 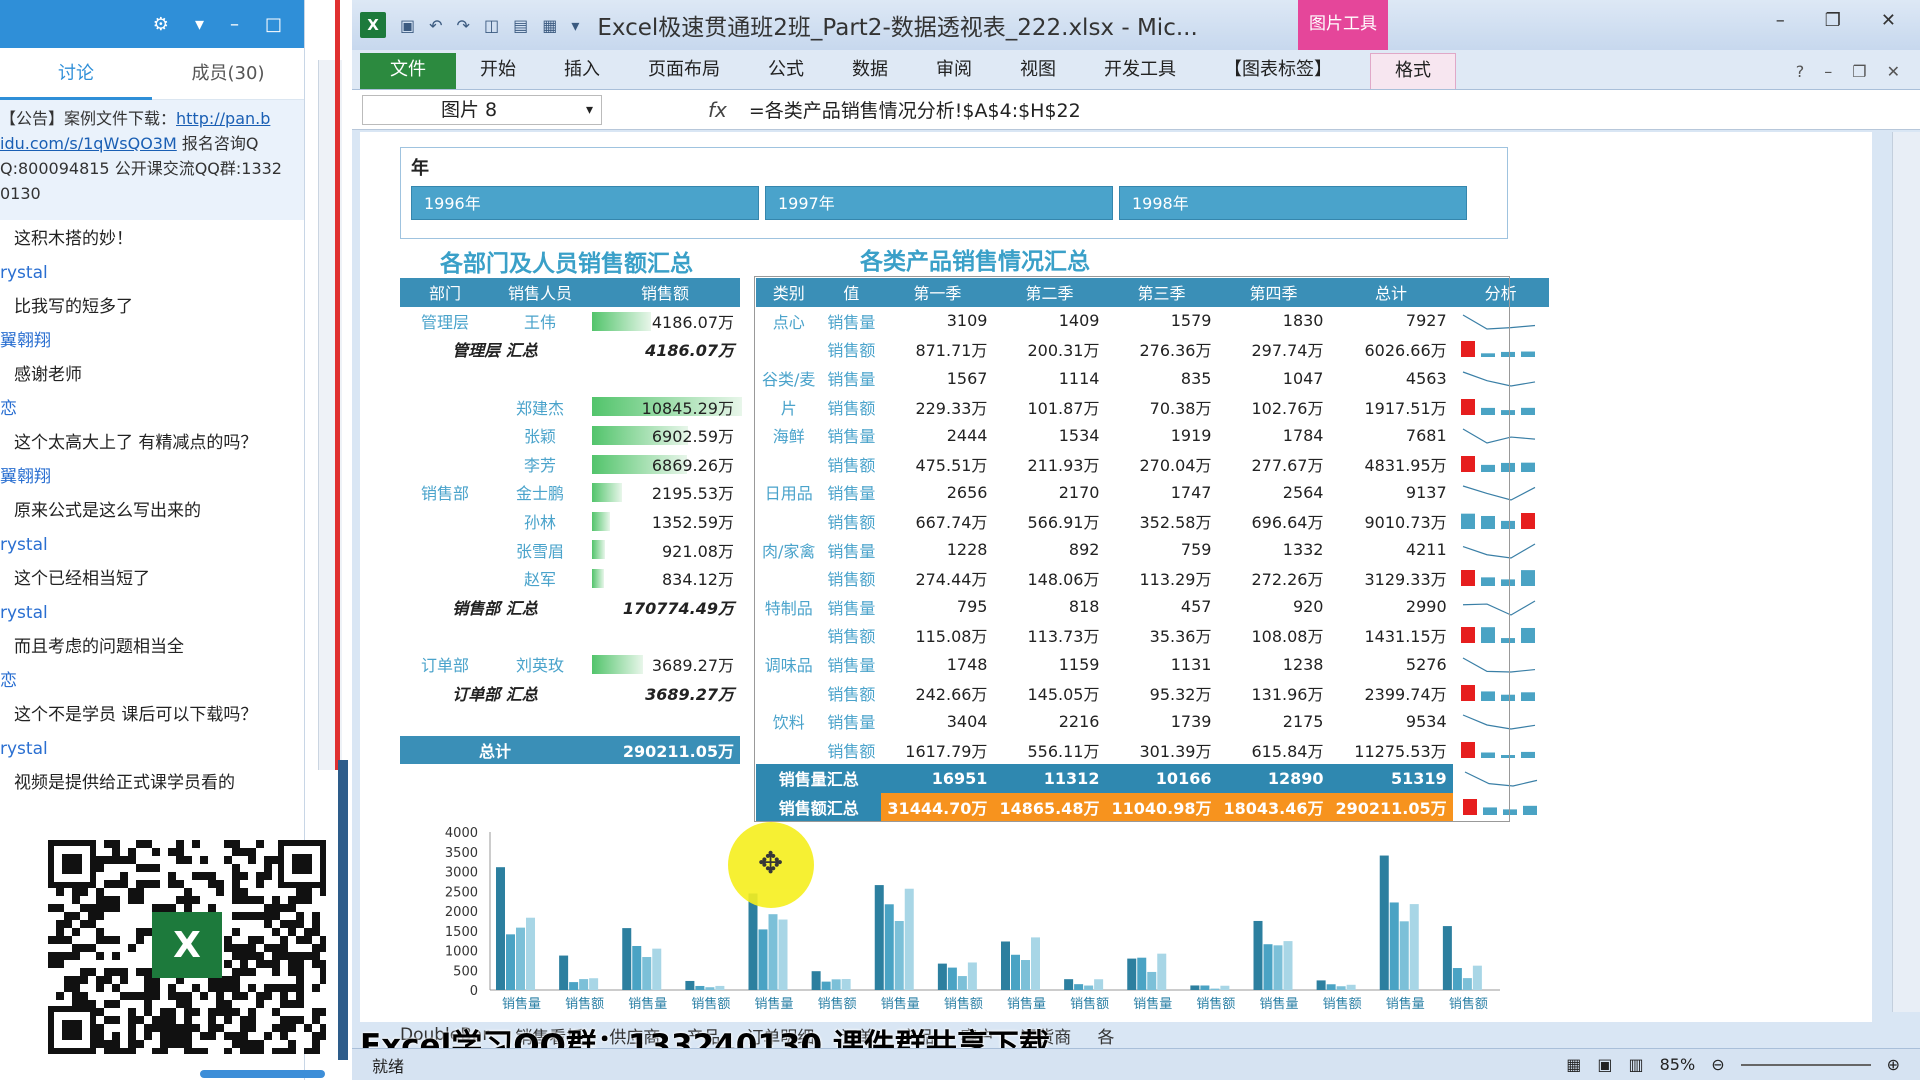 I want to click on table-row: 张颖 6902.59万, so click(x=570, y=435).